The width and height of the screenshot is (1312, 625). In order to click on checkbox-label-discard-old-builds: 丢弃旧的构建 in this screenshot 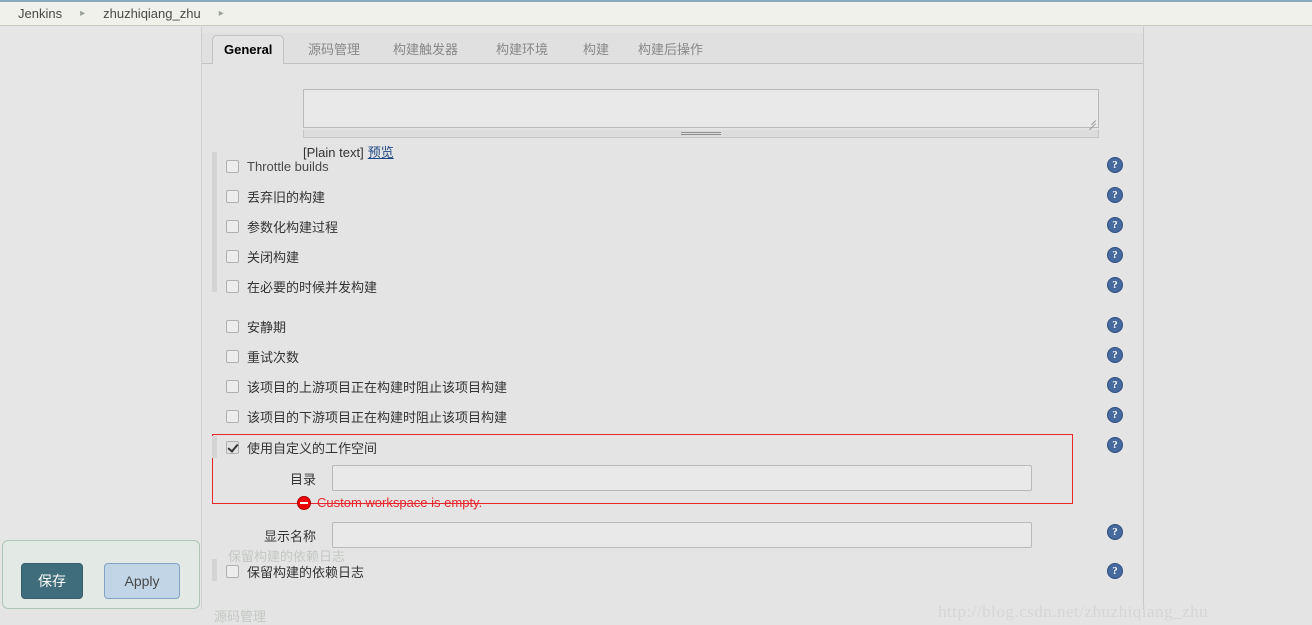, I will do `click(286, 197)`.